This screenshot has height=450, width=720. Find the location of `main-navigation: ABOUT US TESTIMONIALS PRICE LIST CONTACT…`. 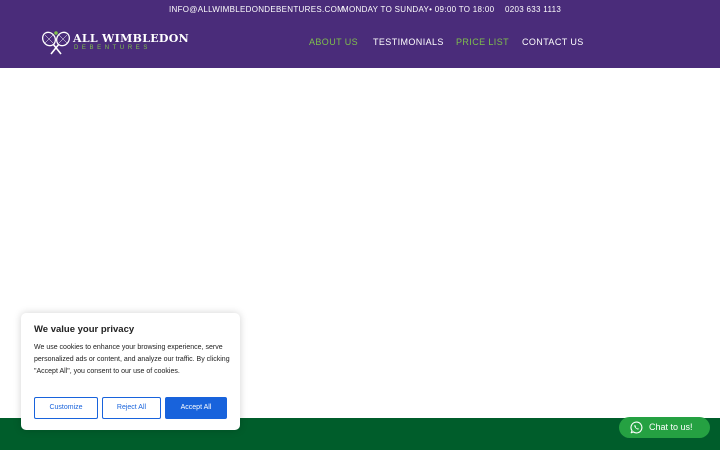

main-navigation: ABOUT US TESTIMONIALS PRICE LIST CONTACT… is located at coordinates (360, 43).